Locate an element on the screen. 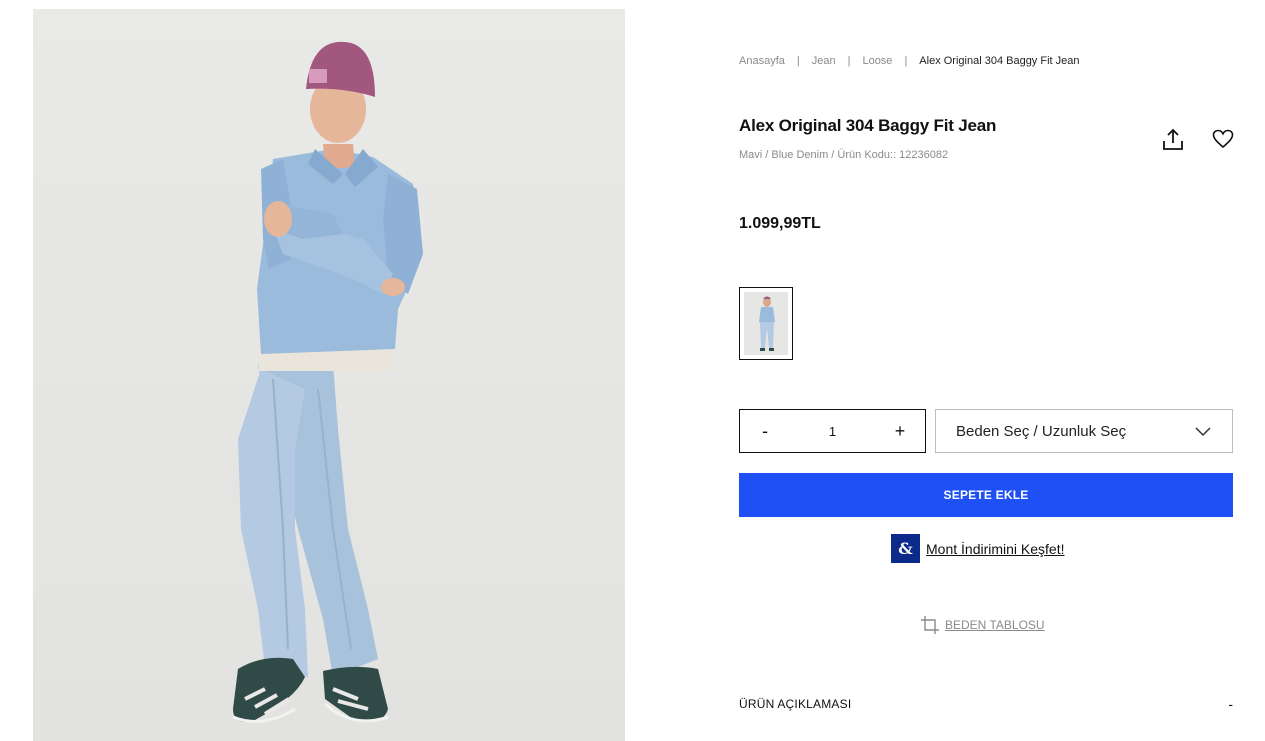 Image resolution: width=1265 pixels, height=741 pixels. size-chart-label: BEDEN TABLOSU is located at coordinates (995, 625).